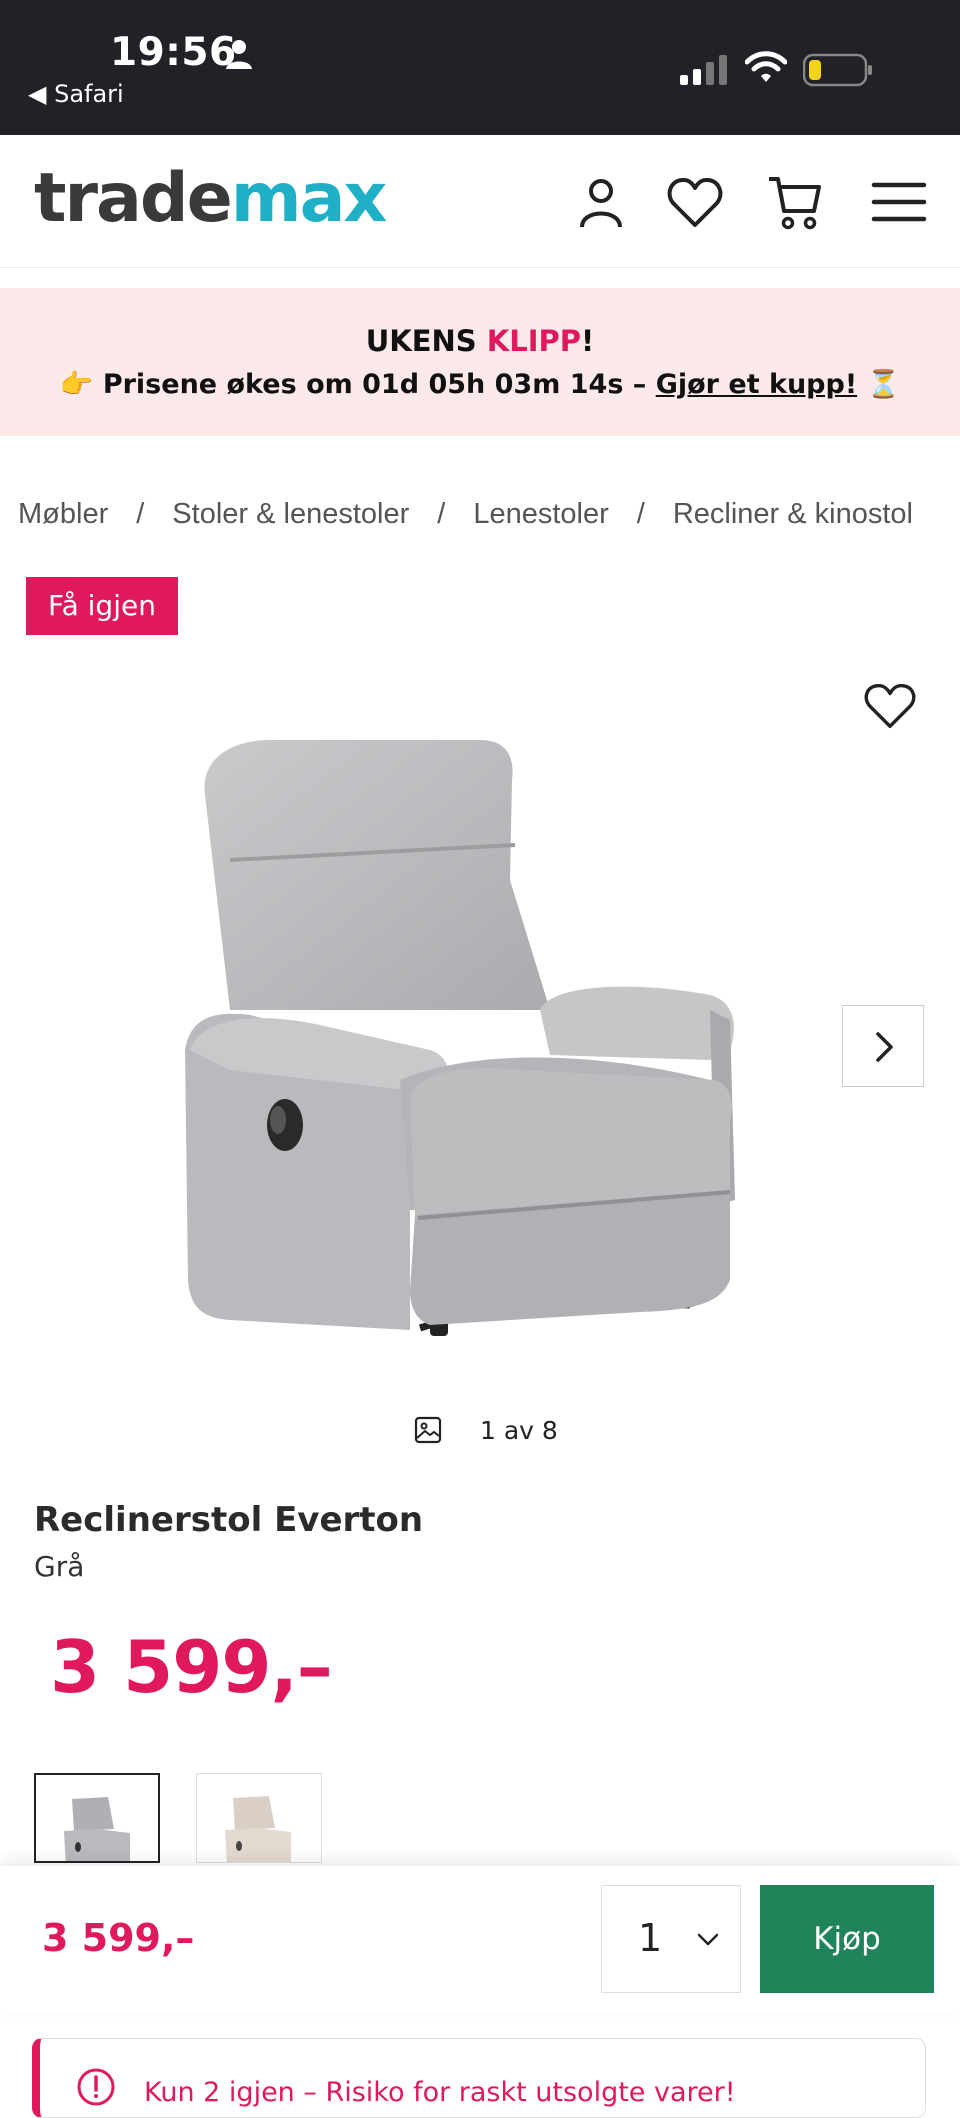  I want to click on back-to-safari: ◀ Safari, so click(76, 94).